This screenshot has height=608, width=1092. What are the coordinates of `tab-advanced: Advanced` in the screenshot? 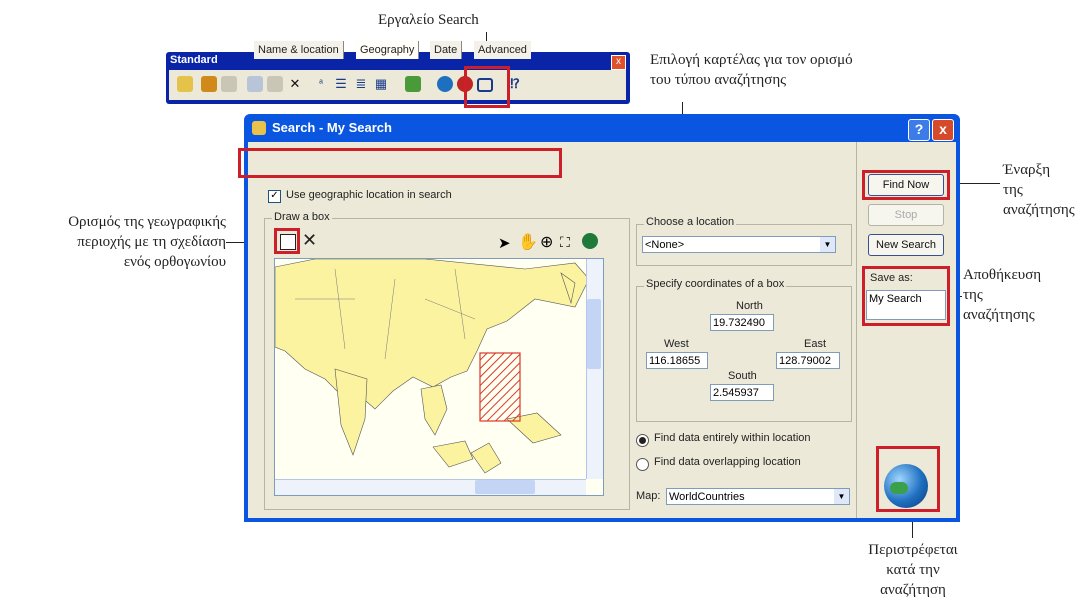 It's located at (502, 50).